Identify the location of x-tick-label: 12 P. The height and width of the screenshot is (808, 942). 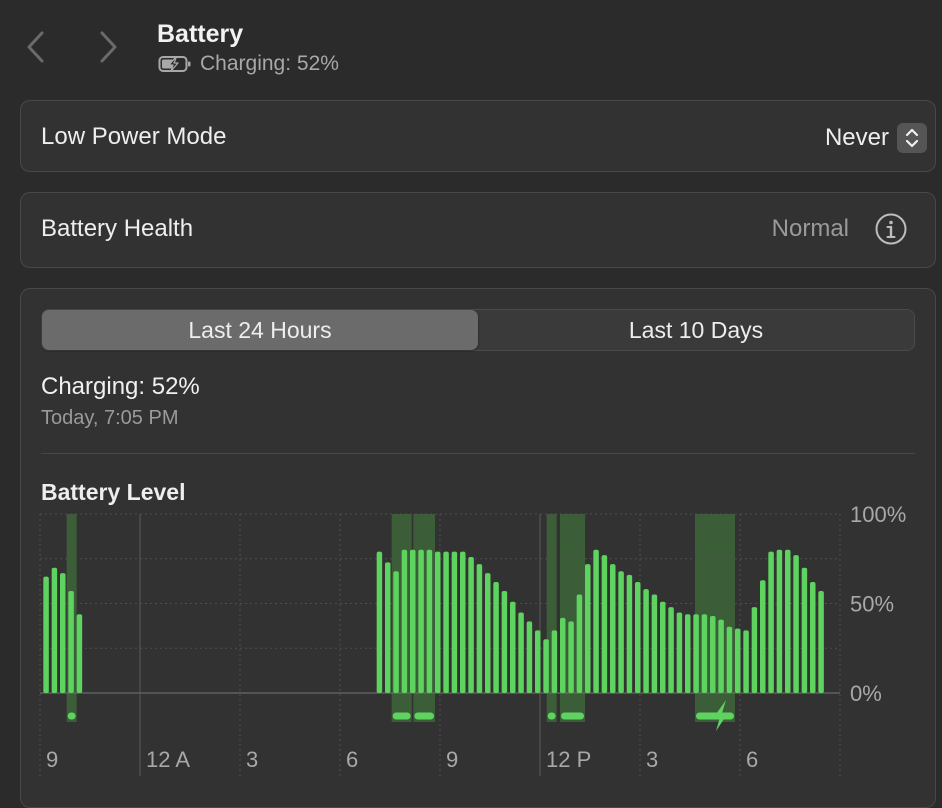
(568, 759).